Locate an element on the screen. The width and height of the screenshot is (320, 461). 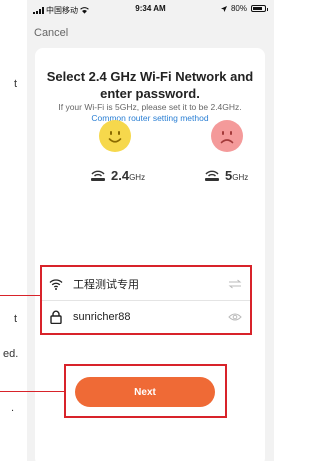
battery-percent: 80% is located at coordinates (238, 8).